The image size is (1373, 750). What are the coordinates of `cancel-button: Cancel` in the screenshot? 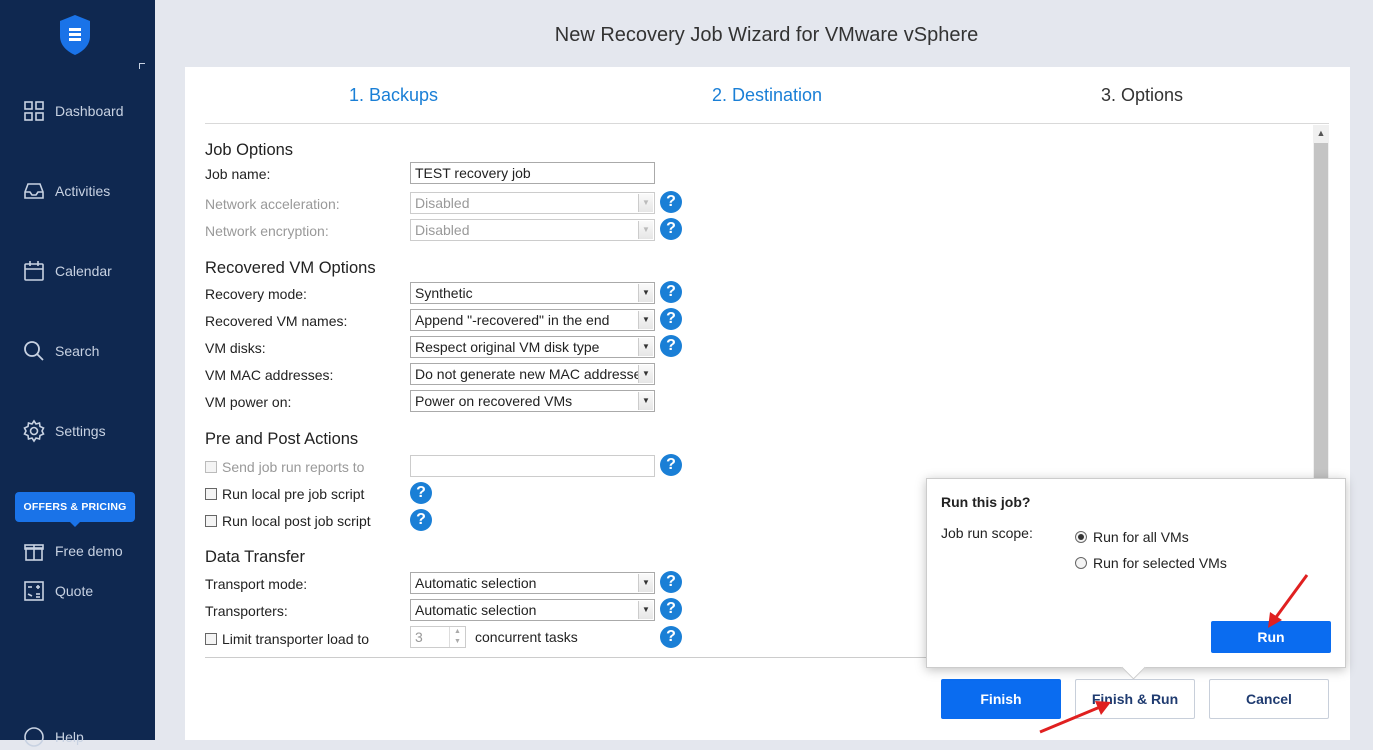 It's located at (1269, 699).